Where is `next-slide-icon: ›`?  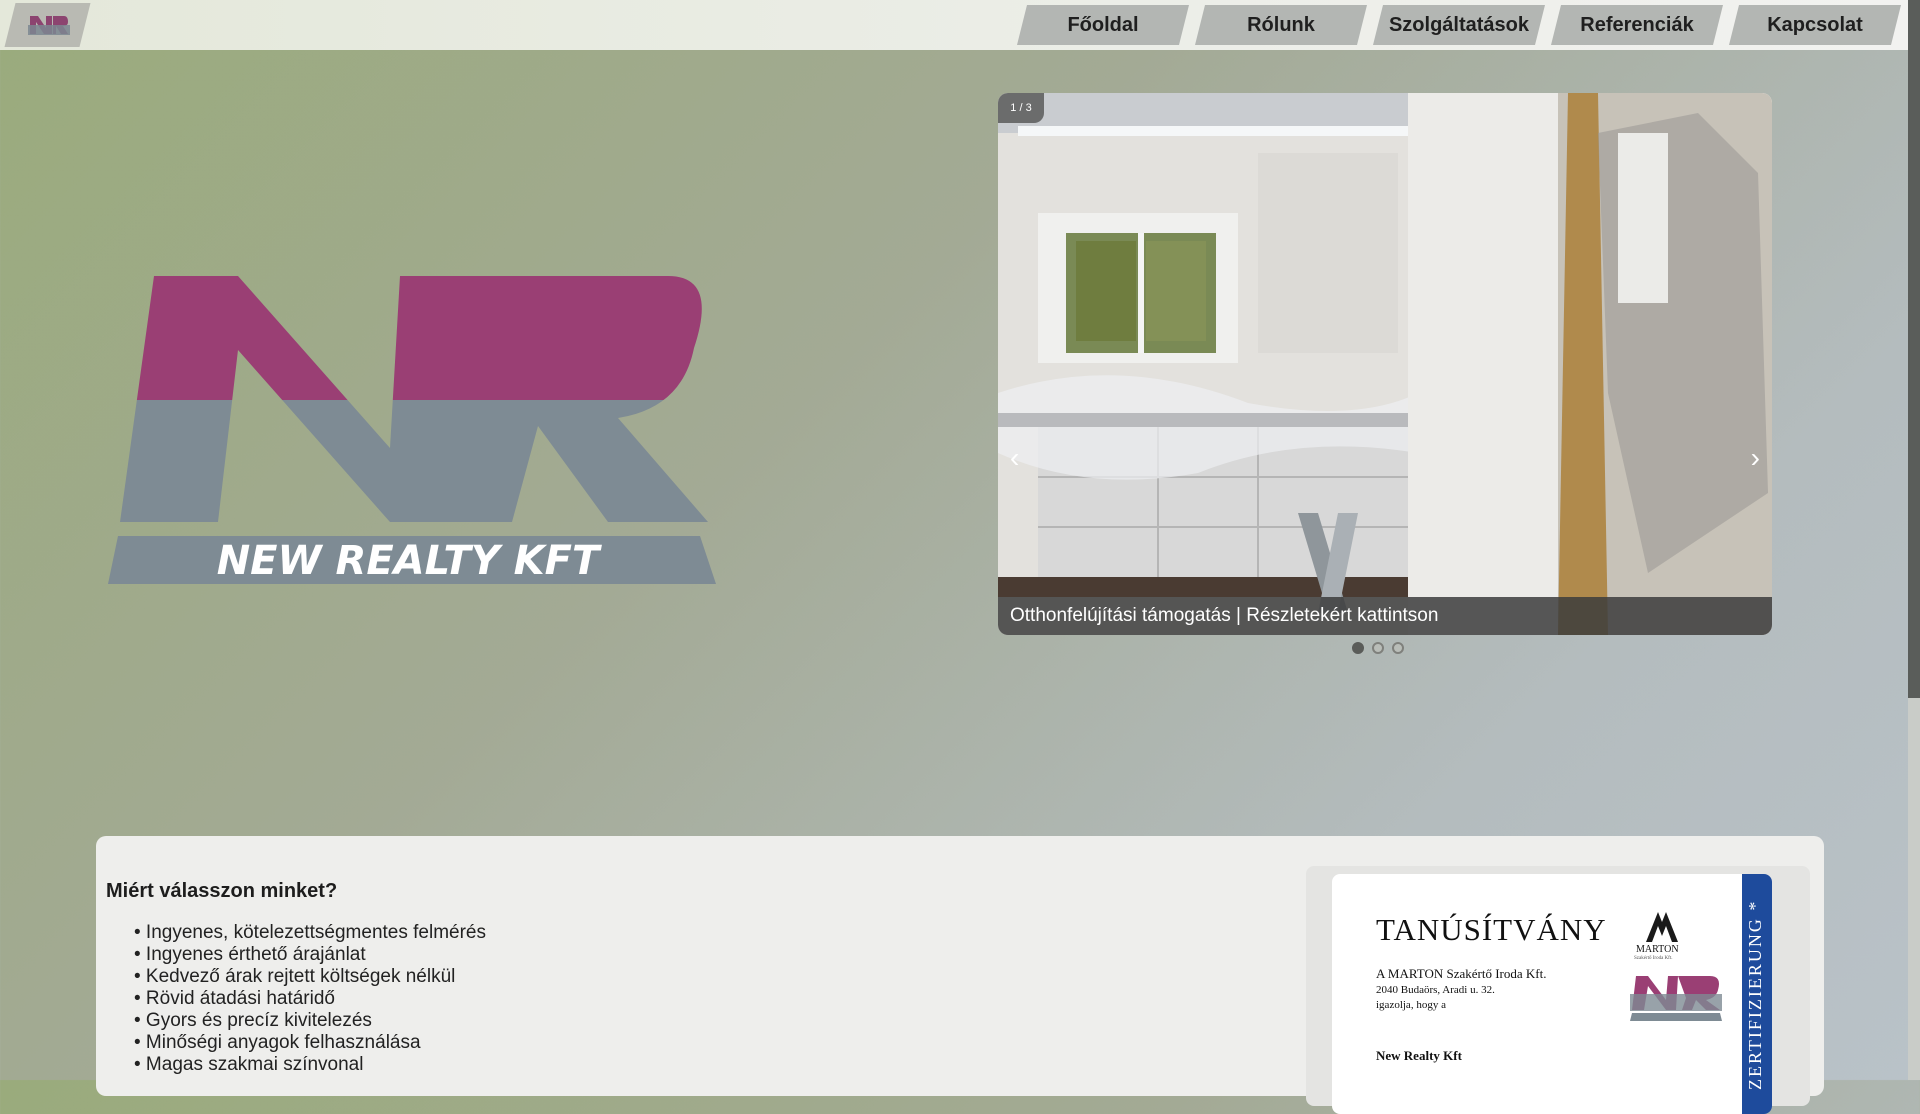 next-slide-icon: › is located at coordinates (1755, 458).